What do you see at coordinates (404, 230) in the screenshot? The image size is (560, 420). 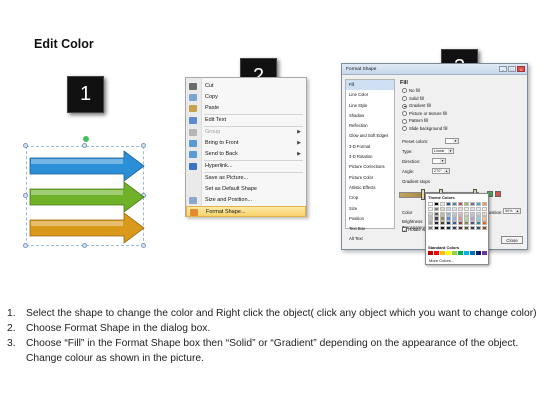 I see `checkbox-icon: ✓` at bounding box center [404, 230].